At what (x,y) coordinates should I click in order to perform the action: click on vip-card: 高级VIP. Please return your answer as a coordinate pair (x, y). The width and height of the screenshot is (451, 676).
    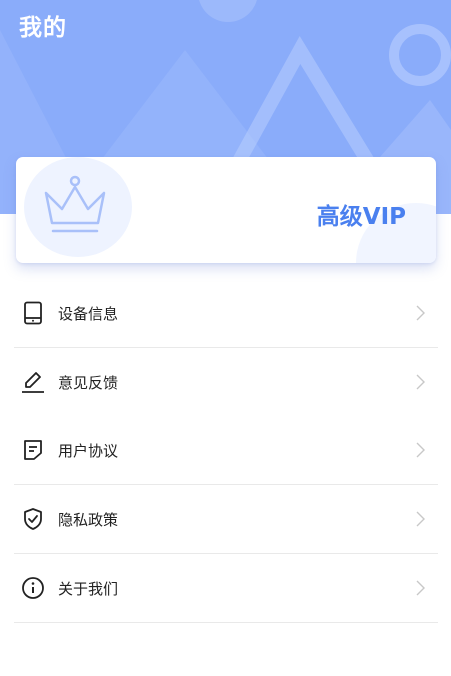
    Looking at the image, I should click on (226, 210).